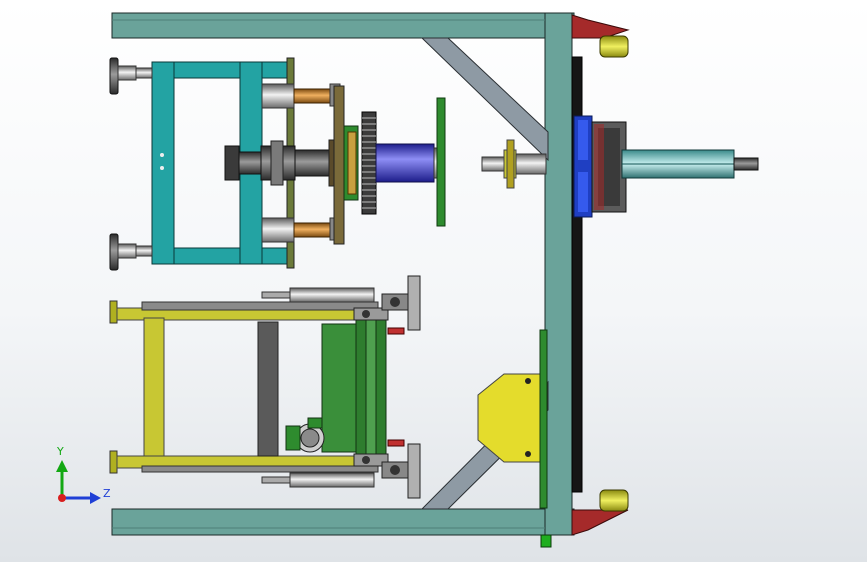  I want to click on green-plate-stack, so click(354, 388).